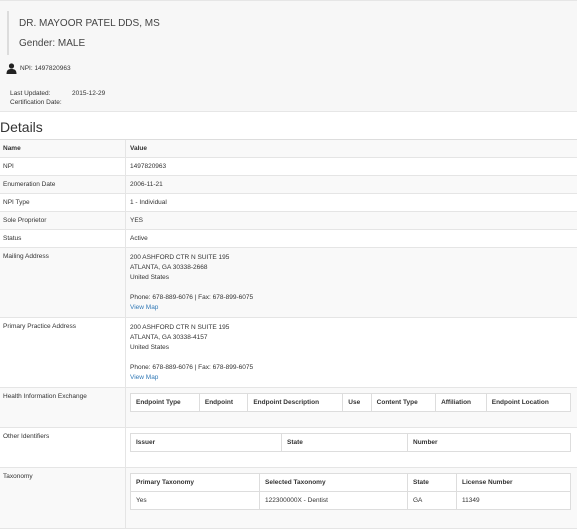  Describe the element at coordinates (192, 297) in the screenshot. I see `mailing-phone: Phone: 678-889-6076 | Fax: 678-899-6075` at that location.